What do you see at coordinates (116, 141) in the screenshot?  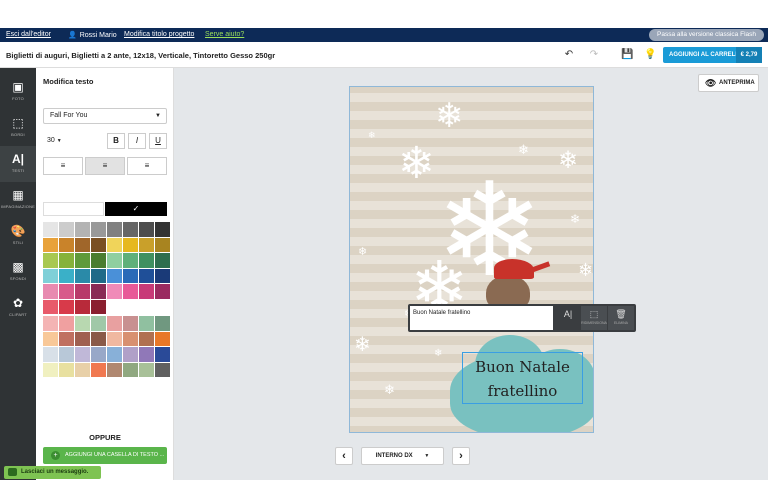 I see `bold-button: B` at bounding box center [116, 141].